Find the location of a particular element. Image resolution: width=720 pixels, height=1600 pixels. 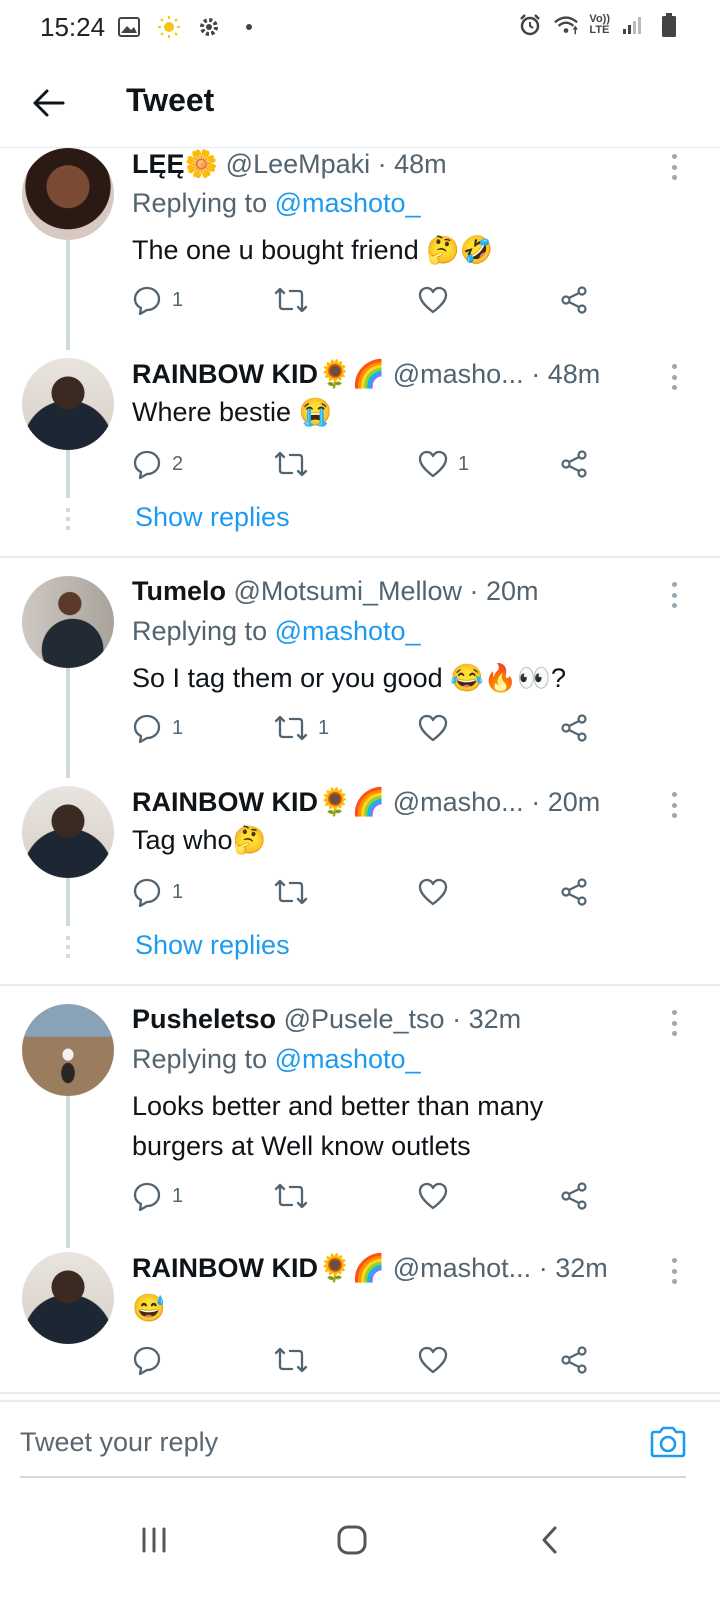

tweet-actions is located at coordinates (367, 1360).